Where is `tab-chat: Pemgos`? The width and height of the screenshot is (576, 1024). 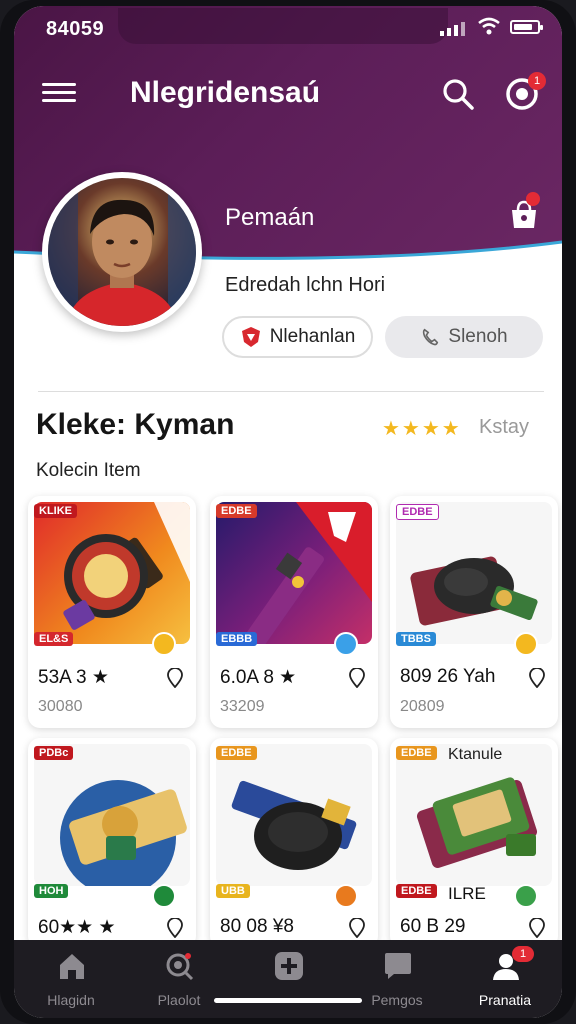
tab-chat: Pemgos is located at coordinates (397, 979).